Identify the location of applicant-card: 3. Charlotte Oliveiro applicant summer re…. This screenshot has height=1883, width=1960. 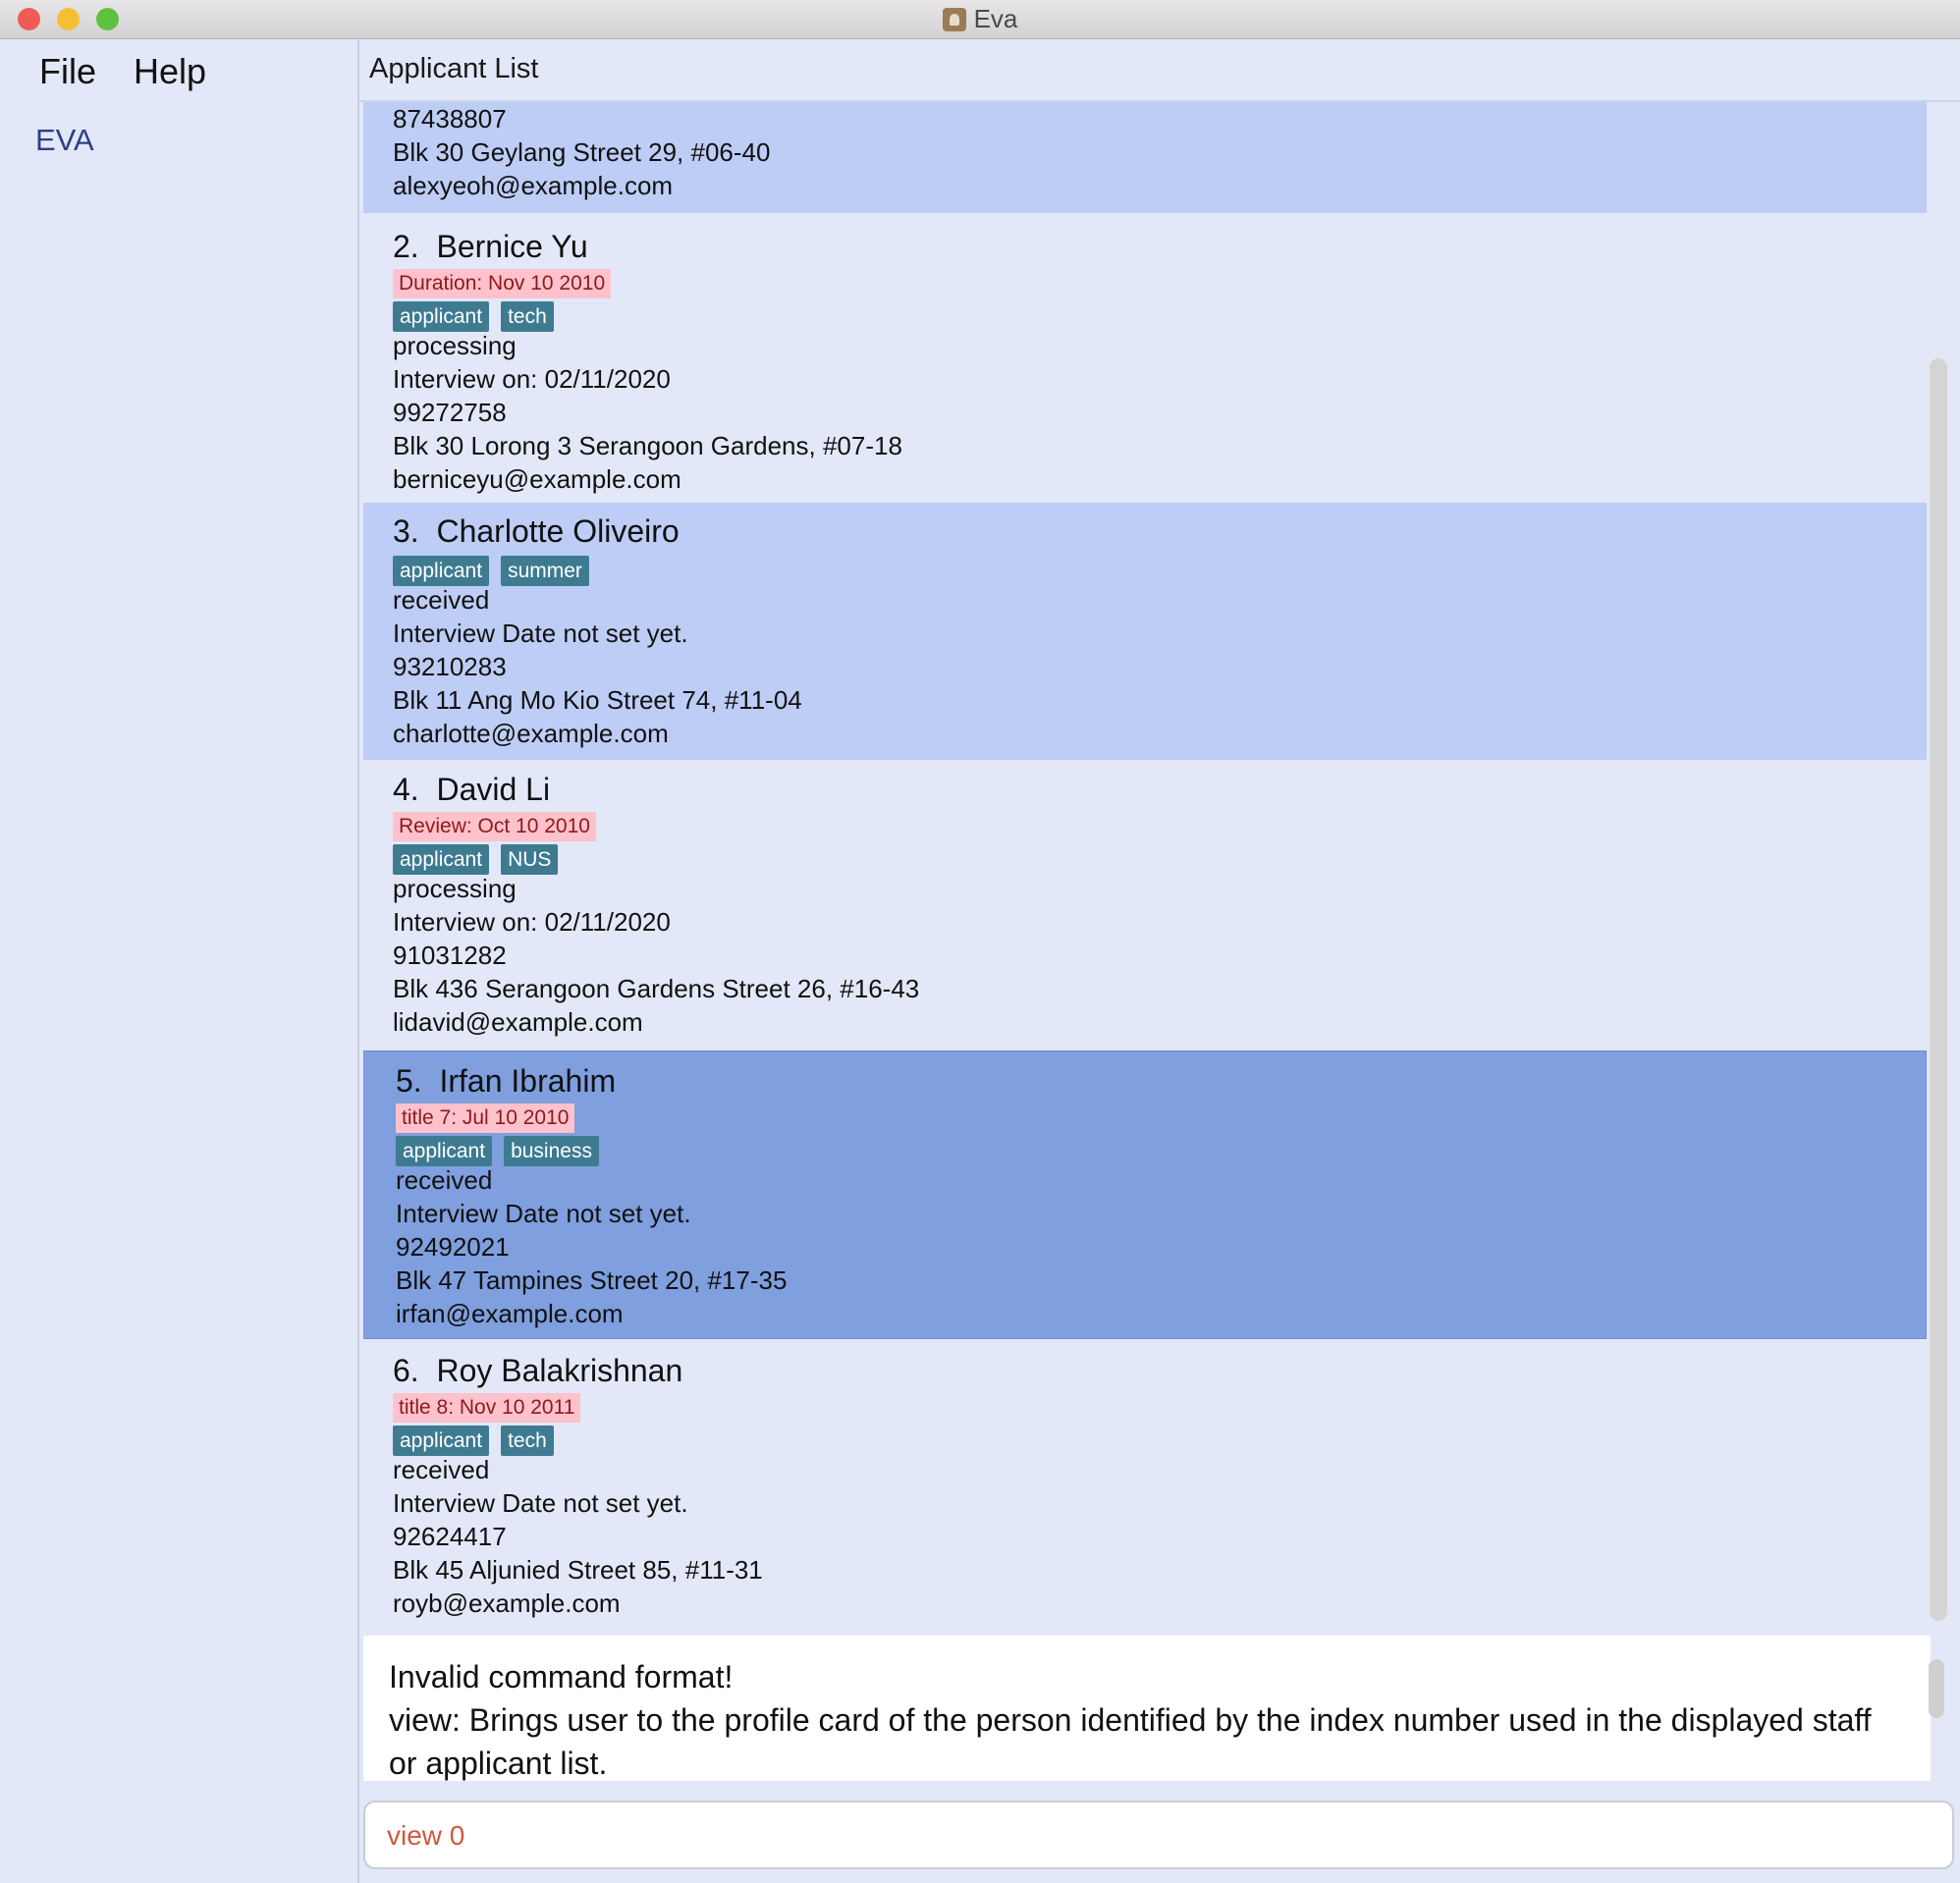
(1145, 631).